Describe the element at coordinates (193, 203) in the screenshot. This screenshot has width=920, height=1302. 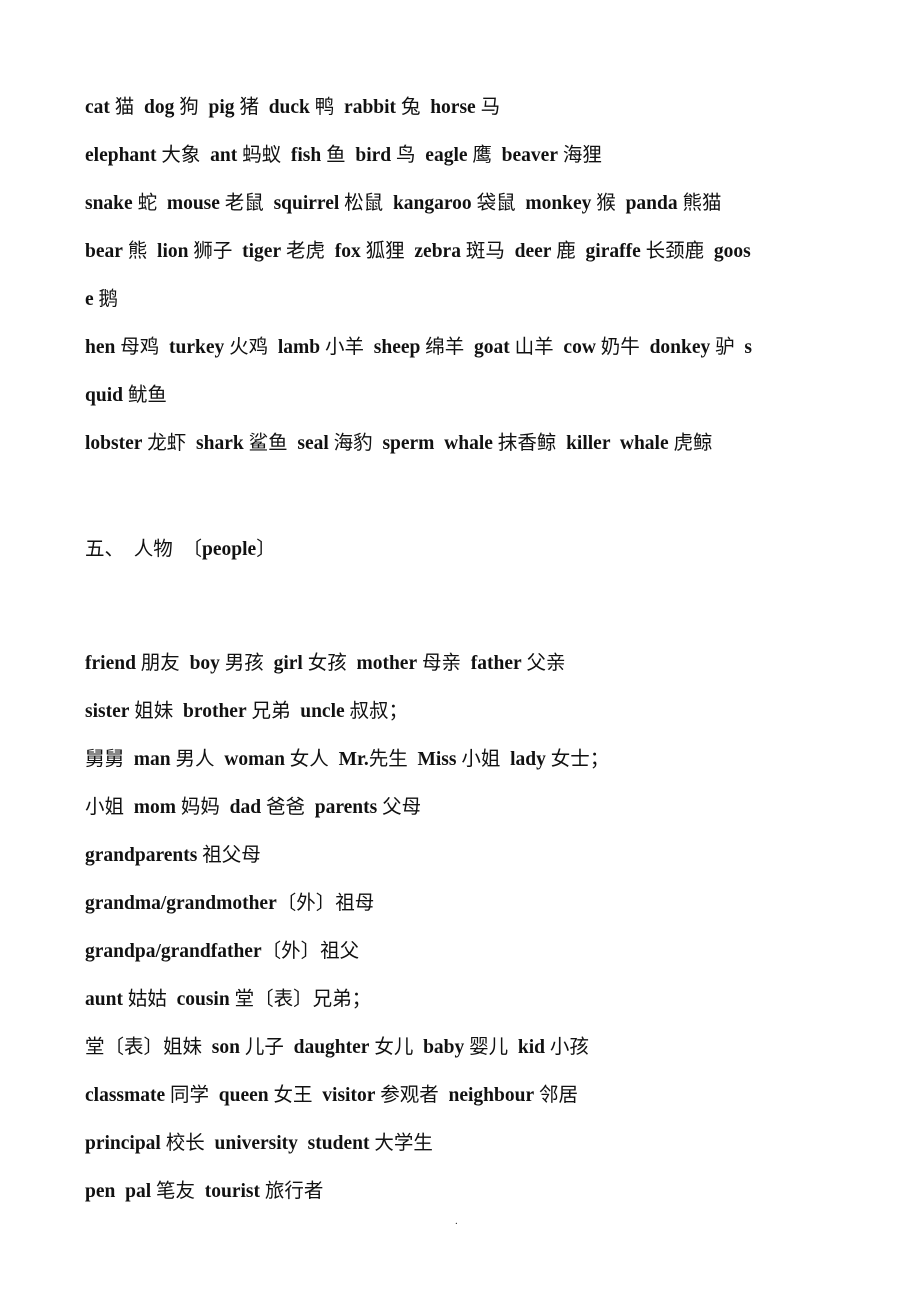
I see `english-term: mouse` at that location.